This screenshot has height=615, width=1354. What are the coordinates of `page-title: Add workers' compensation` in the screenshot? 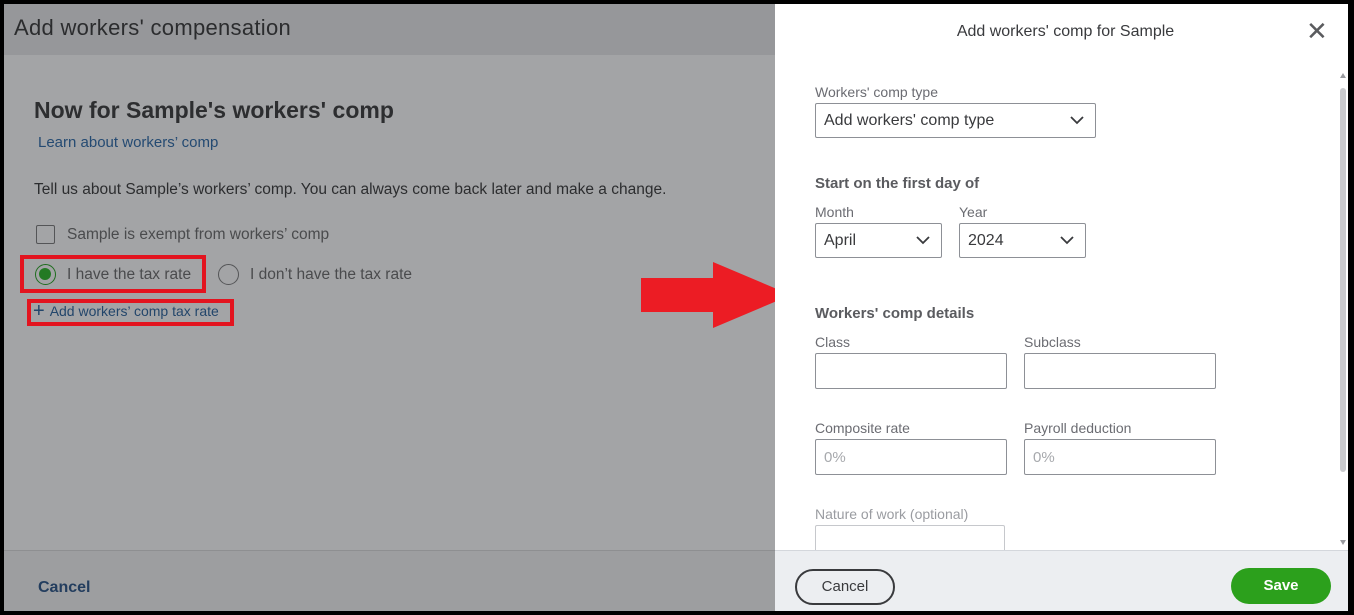 It's located at (153, 27).